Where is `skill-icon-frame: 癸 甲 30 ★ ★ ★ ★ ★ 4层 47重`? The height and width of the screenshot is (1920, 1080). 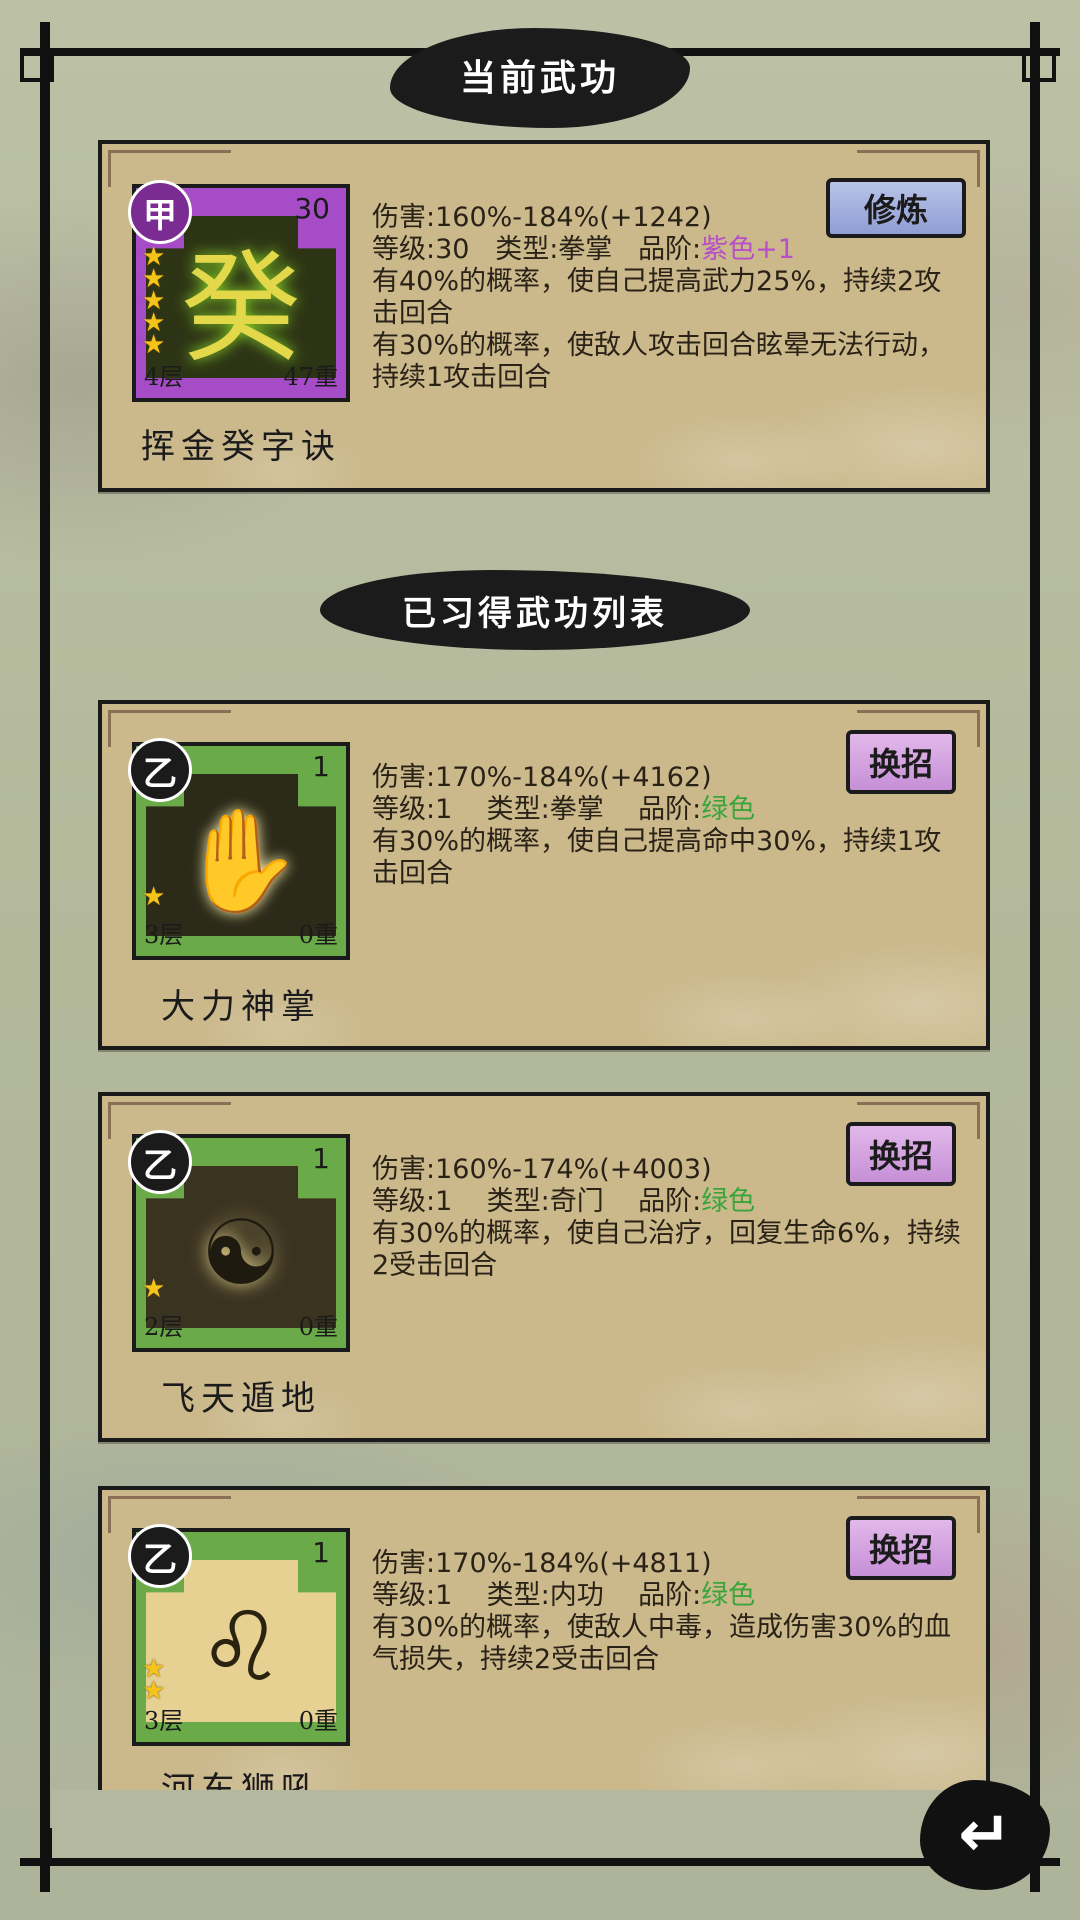
skill-icon-frame: 癸 甲 30 ★ ★ ★ ★ ★ 4层 47重 is located at coordinates (239, 291).